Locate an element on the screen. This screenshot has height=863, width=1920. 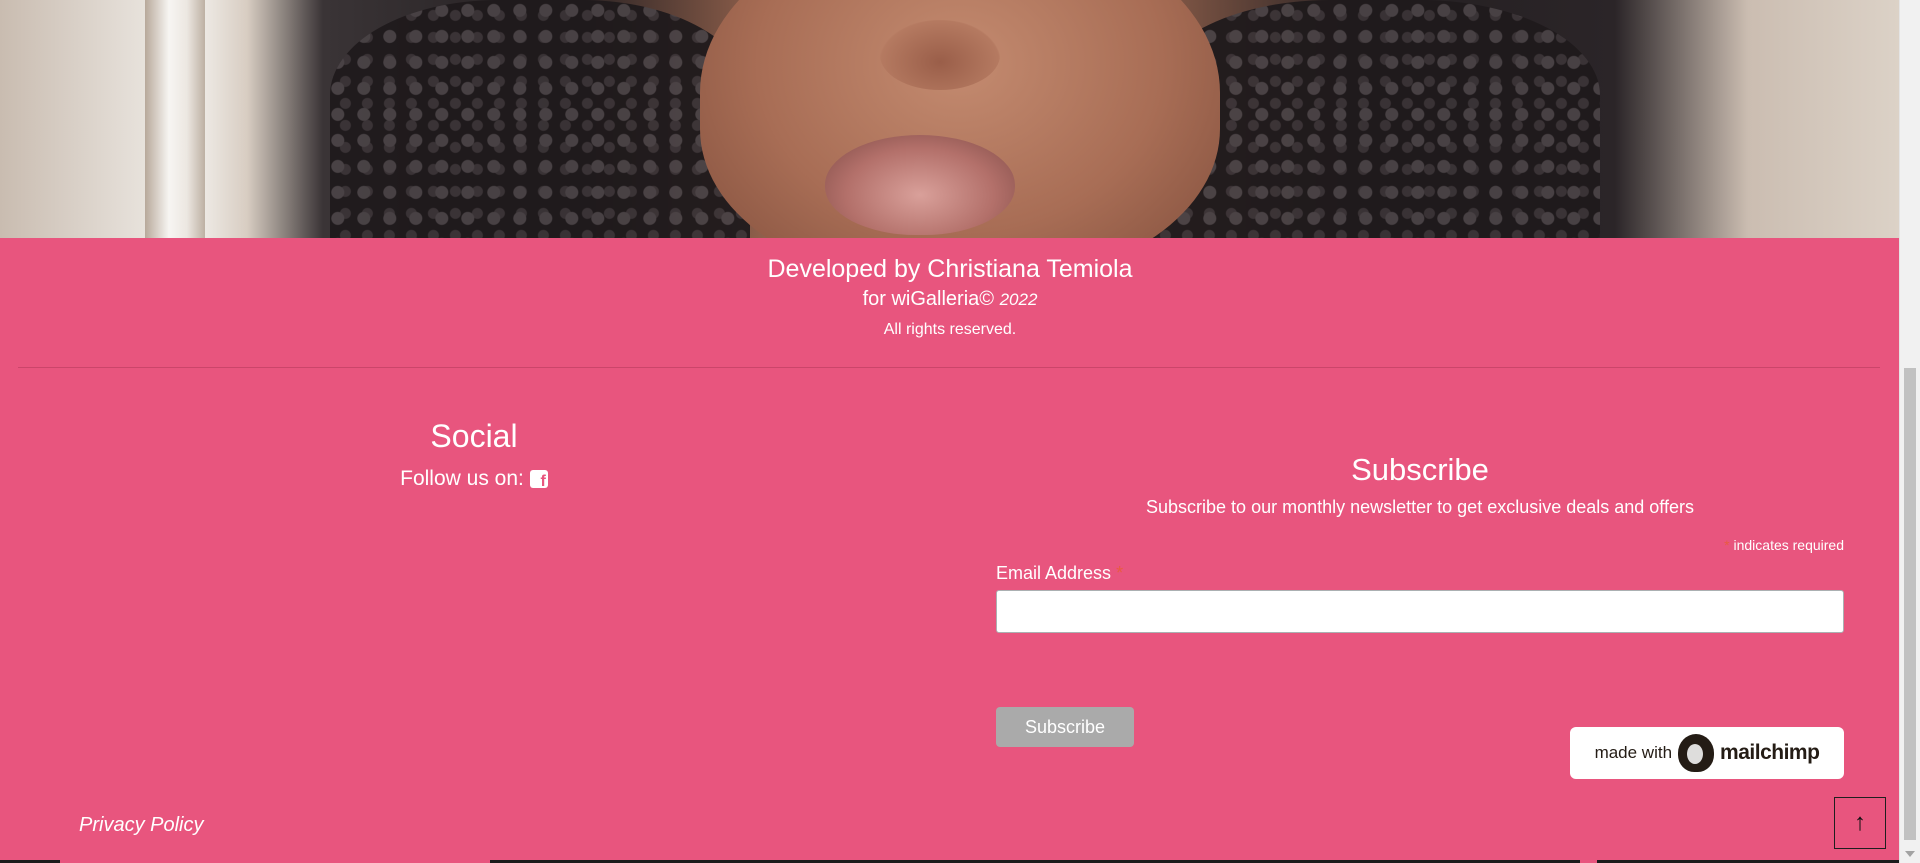
social-title: Social is located at coordinates (474, 436).